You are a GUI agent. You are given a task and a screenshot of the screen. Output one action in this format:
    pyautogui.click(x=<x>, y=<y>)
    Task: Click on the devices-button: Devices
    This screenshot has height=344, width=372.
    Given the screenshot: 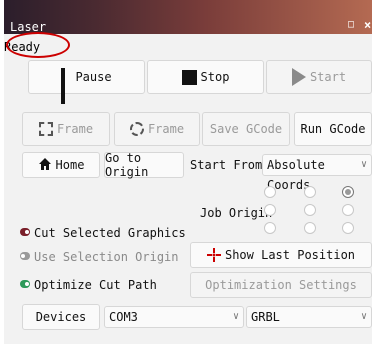 What is the action you would take?
    pyautogui.click(x=61, y=317)
    